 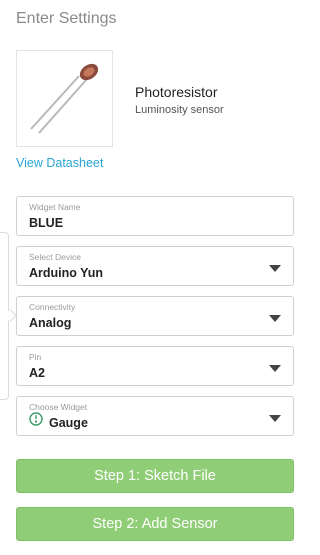 What do you see at coordinates (155, 476) in the screenshot?
I see `step1-sketch-file-button: Step 1: Sketch File` at bounding box center [155, 476].